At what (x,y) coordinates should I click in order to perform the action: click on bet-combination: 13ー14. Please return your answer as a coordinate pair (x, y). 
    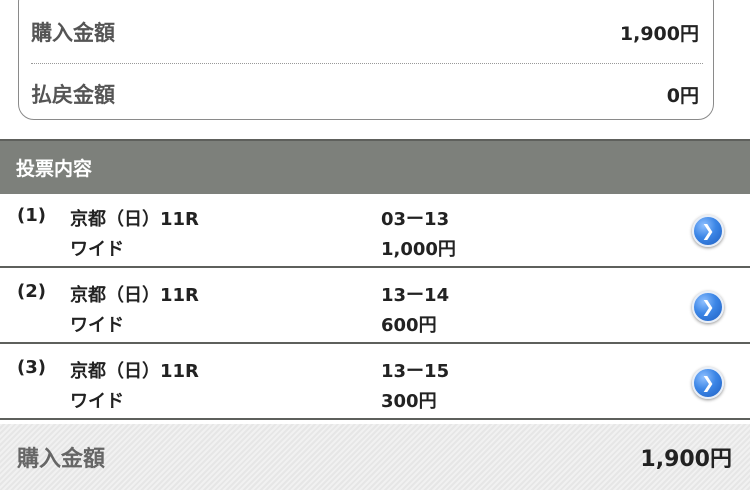
    Looking at the image, I should click on (415, 295).